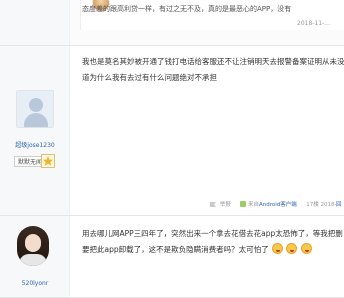 The width and height of the screenshot is (344, 298). What do you see at coordinates (254, 205) in the screenshot?
I see `source-prefix: 来自` at bounding box center [254, 205].